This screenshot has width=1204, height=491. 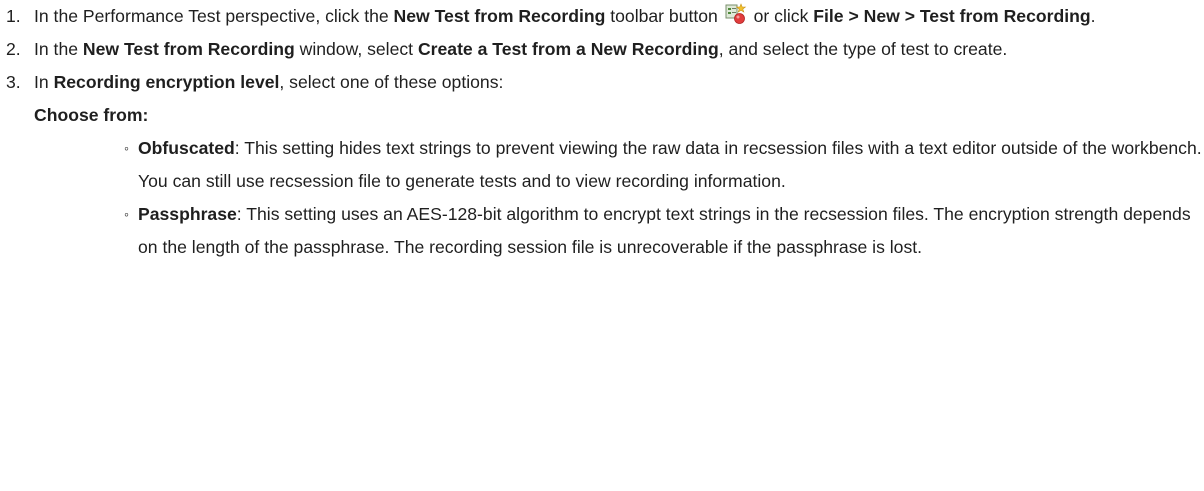 I want to click on ui-term-new-test-from-recording: New Test from Recording, so click(x=499, y=16).